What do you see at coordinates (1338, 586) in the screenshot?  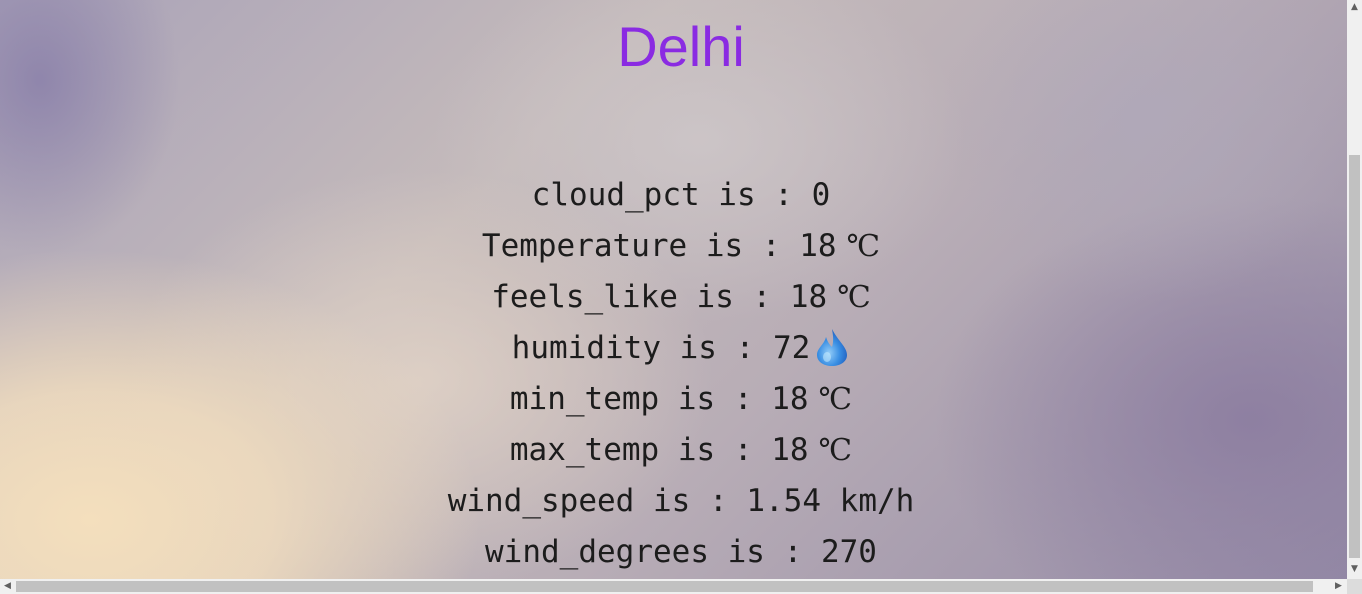 I see `scroll-right-arrow-icon: ▶` at bounding box center [1338, 586].